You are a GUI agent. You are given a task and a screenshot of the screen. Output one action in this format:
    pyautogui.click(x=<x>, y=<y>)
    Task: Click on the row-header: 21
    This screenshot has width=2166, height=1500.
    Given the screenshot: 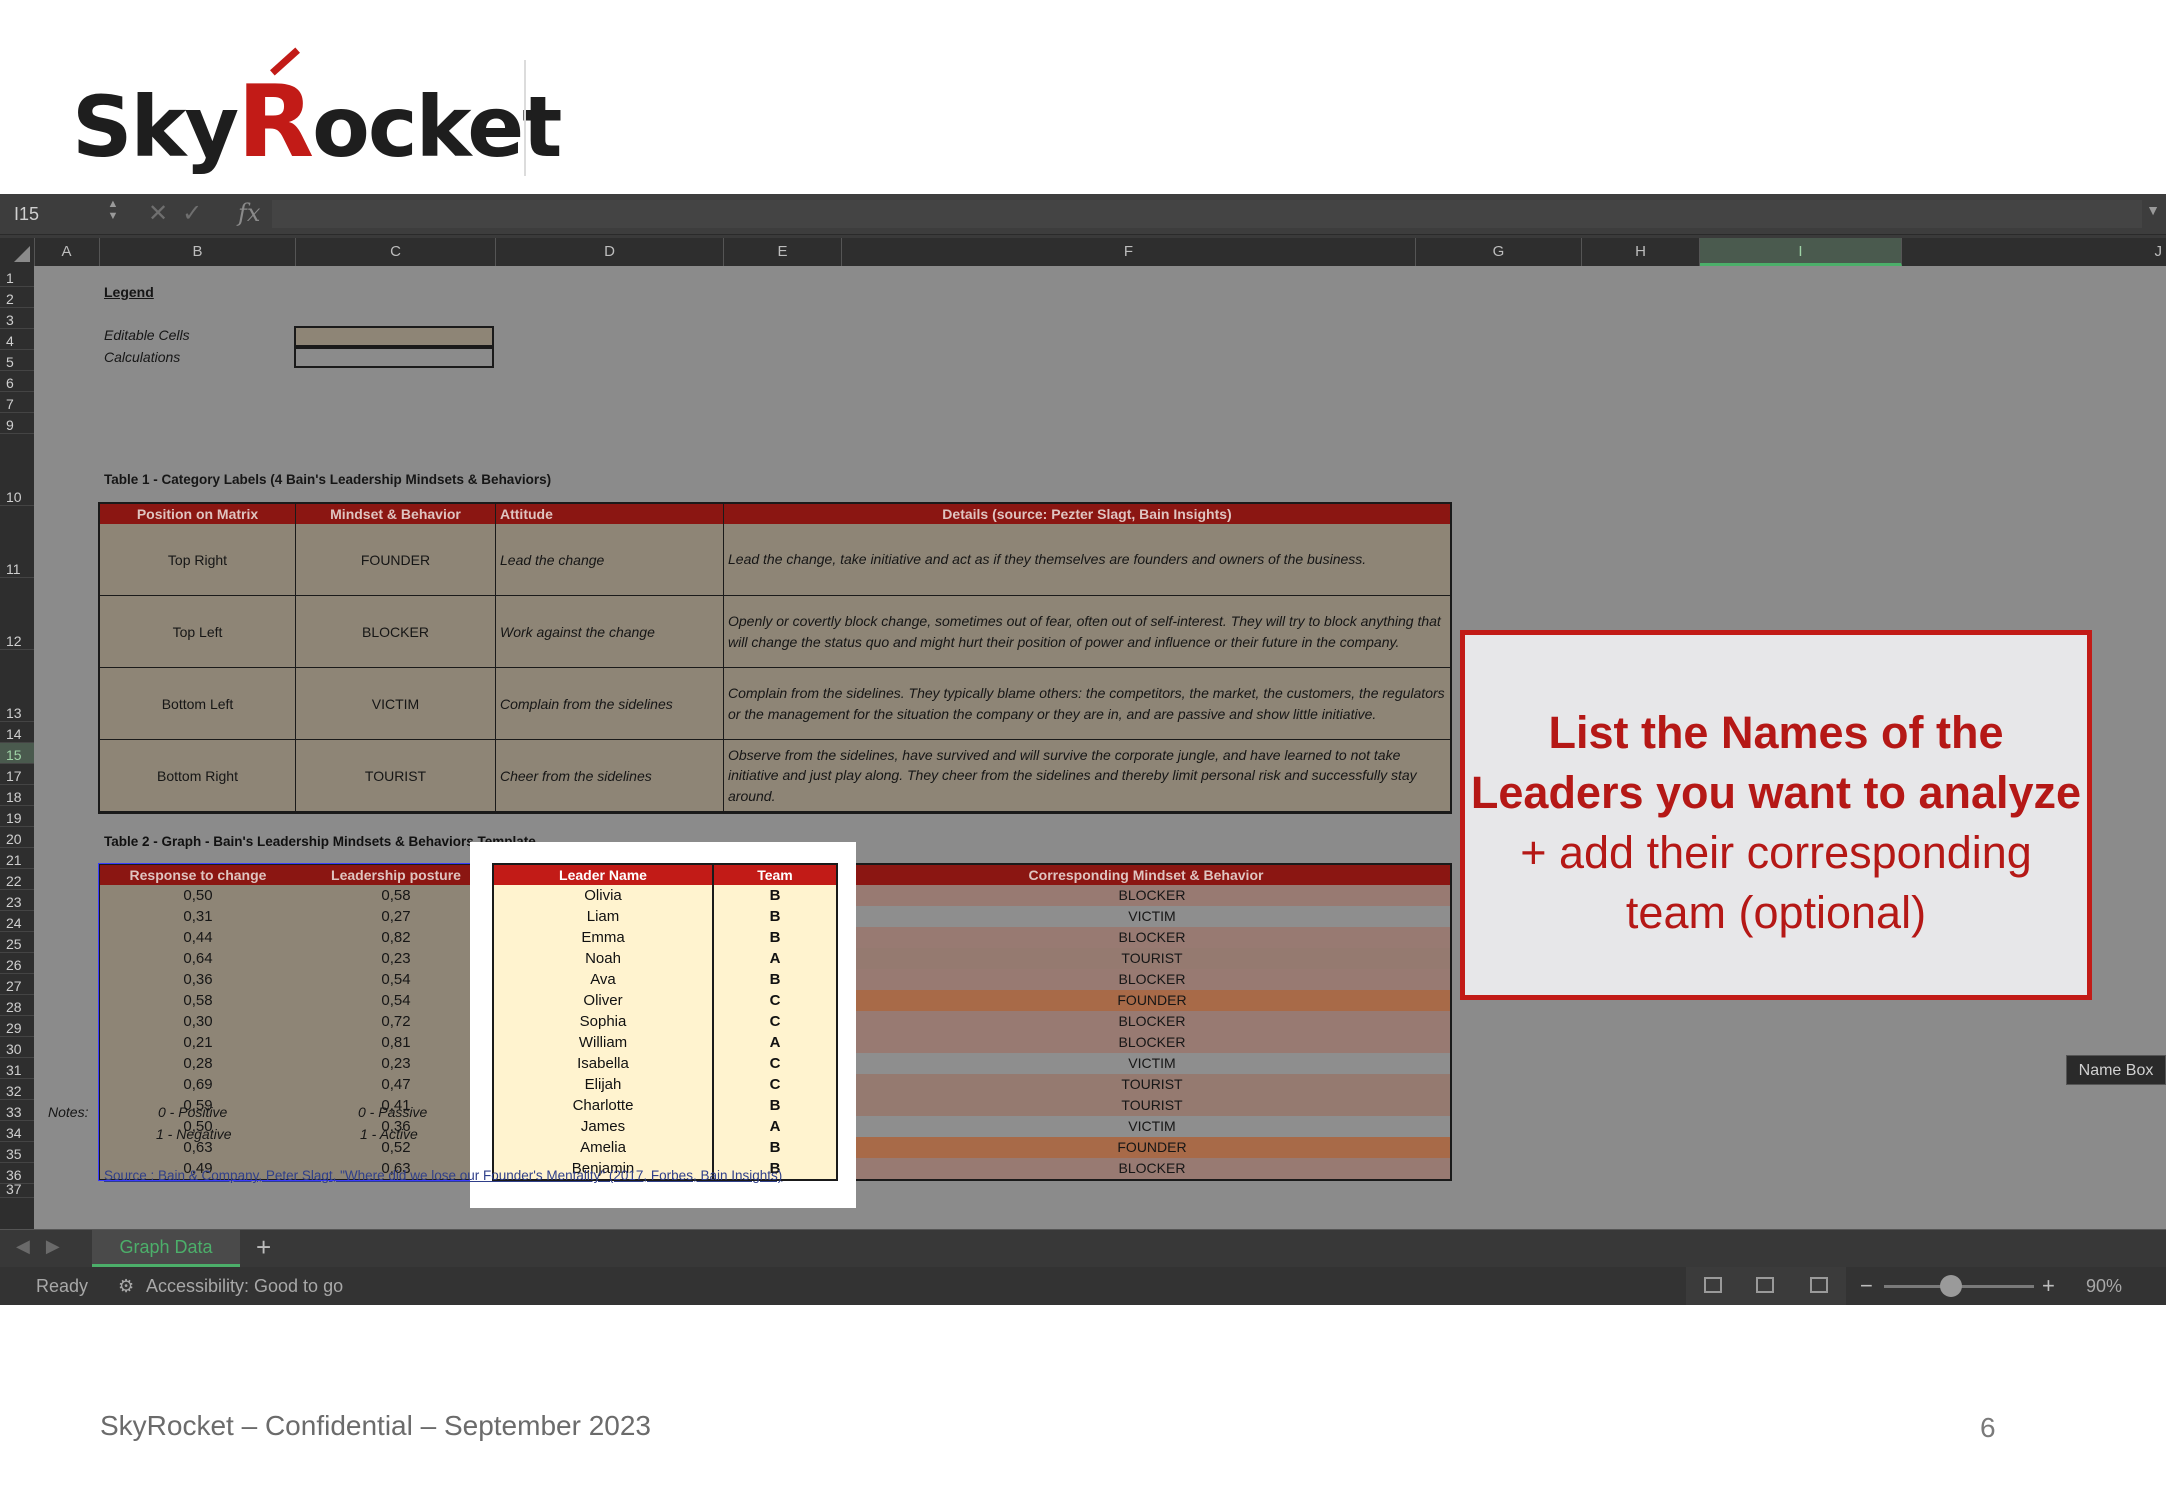 What is the action you would take?
    pyautogui.click(x=17, y=858)
    